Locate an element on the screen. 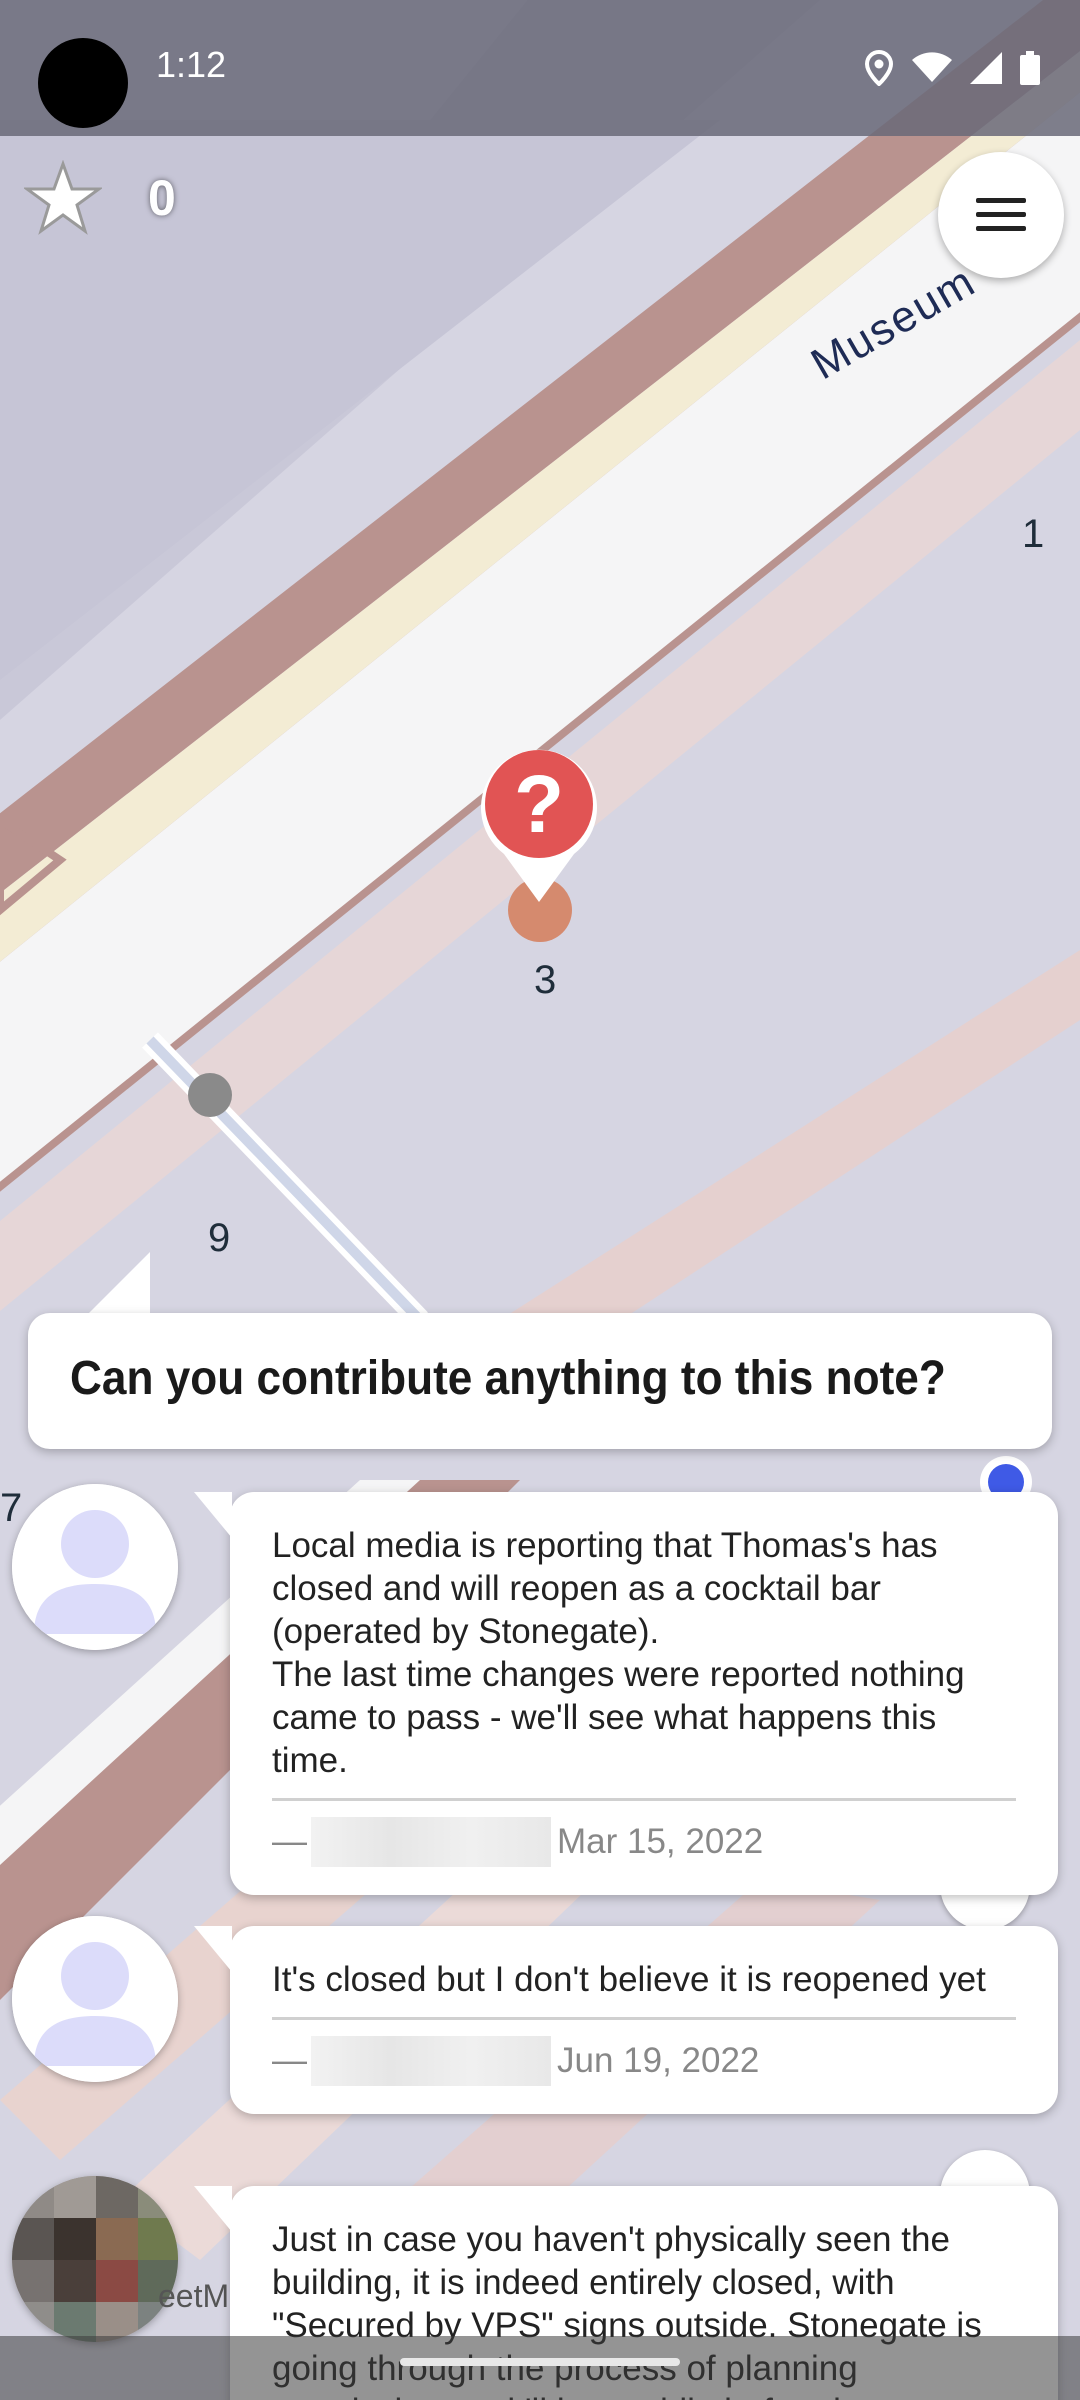 The height and width of the screenshot is (2400, 1080). comment-date: Mar 15, 2022 is located at coordinates (660, 1841).